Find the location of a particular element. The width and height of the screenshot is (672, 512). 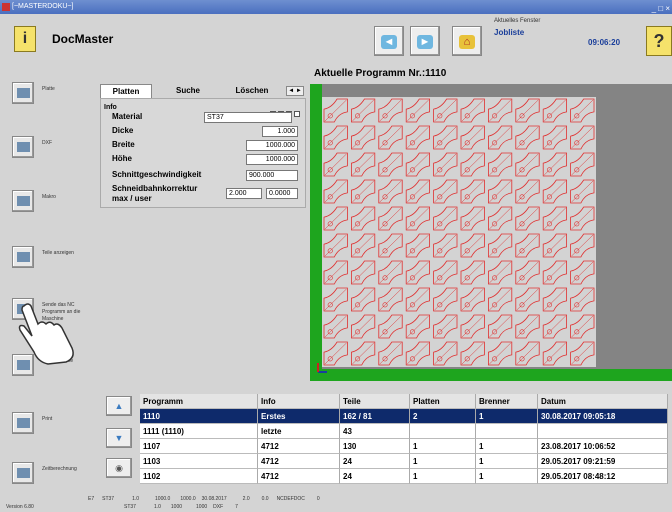

col-platten: Platten is located at coordinates (443, 401).